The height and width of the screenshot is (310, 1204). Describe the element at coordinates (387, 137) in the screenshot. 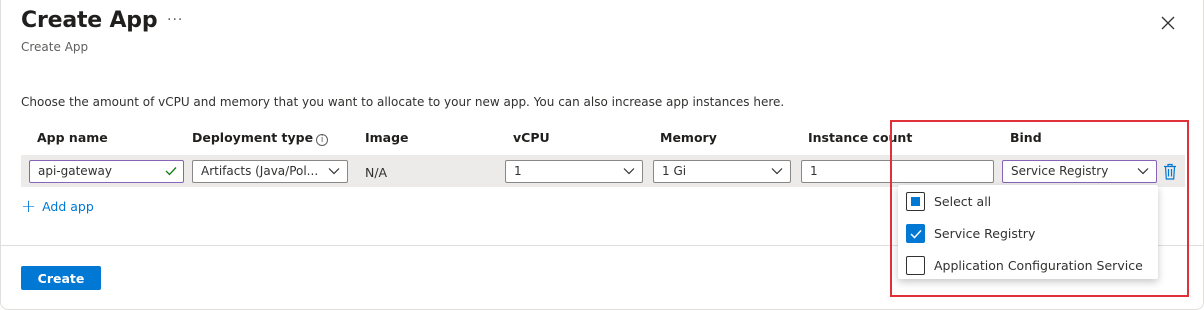

I see `column-header-image: Image` at that location.